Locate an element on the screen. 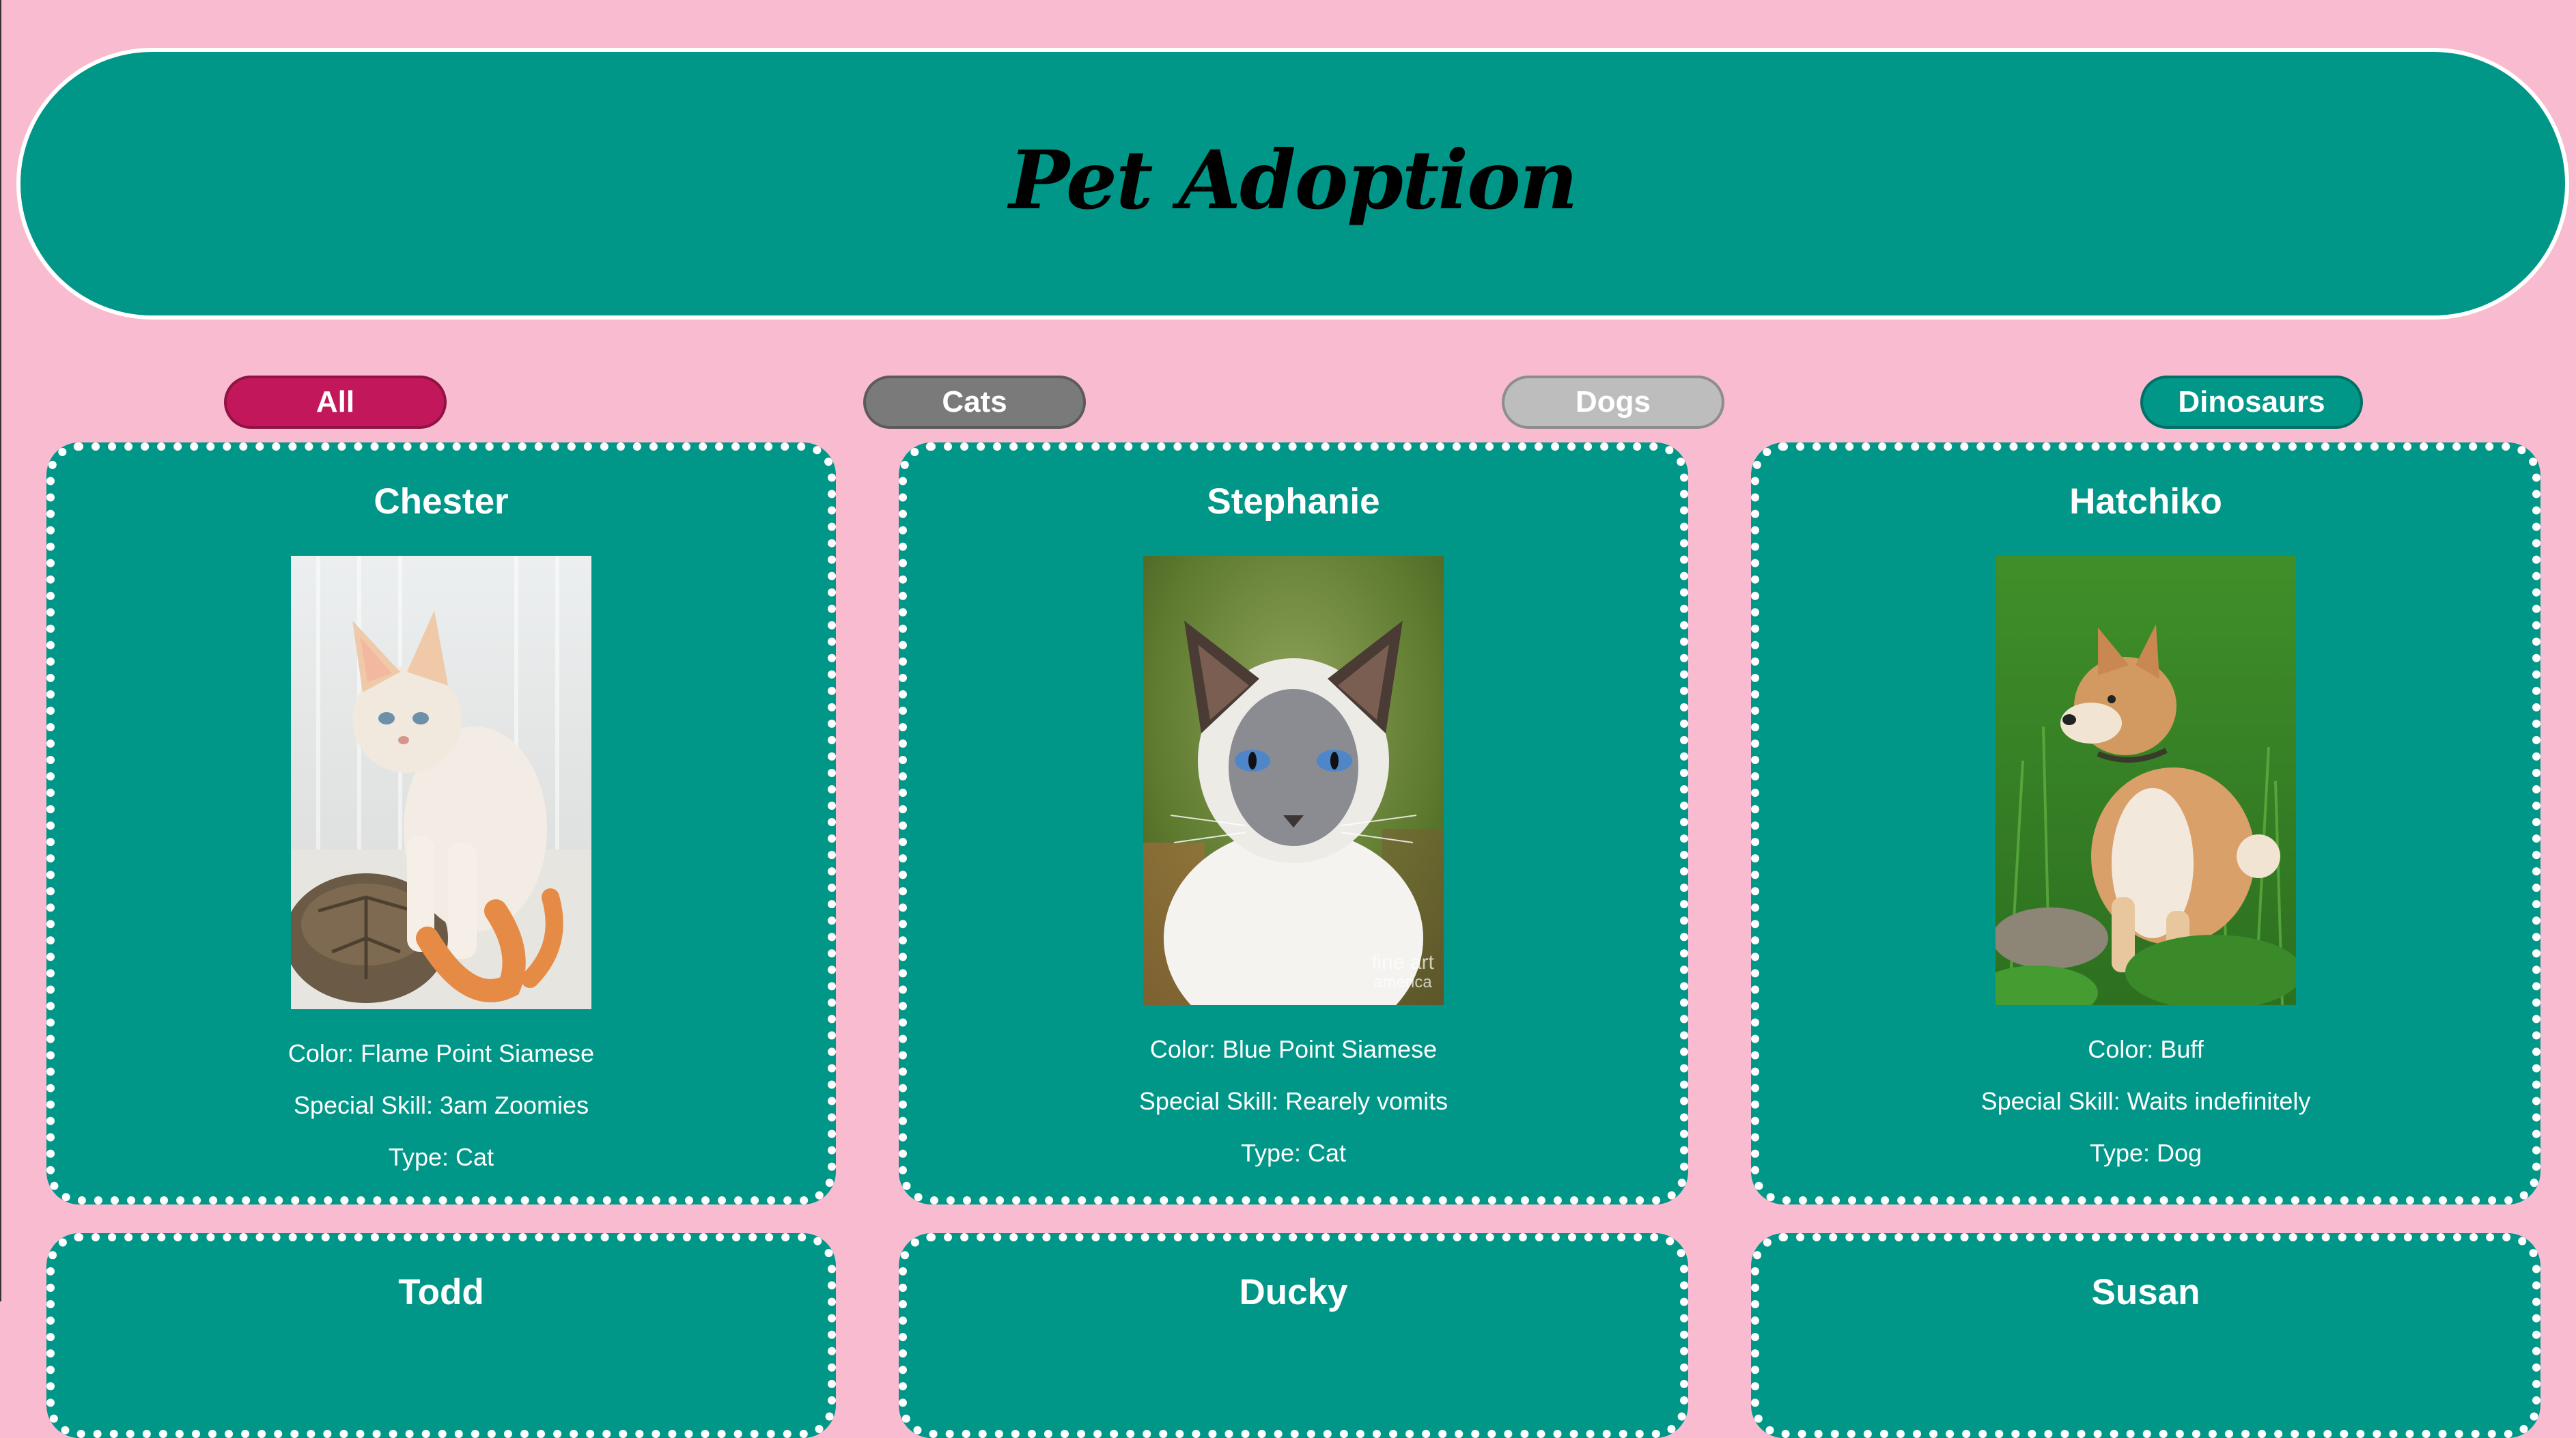 The width and height of the screenshot is (2576, 1438). dog-photo-icon is located at coordinates (2146, 780).